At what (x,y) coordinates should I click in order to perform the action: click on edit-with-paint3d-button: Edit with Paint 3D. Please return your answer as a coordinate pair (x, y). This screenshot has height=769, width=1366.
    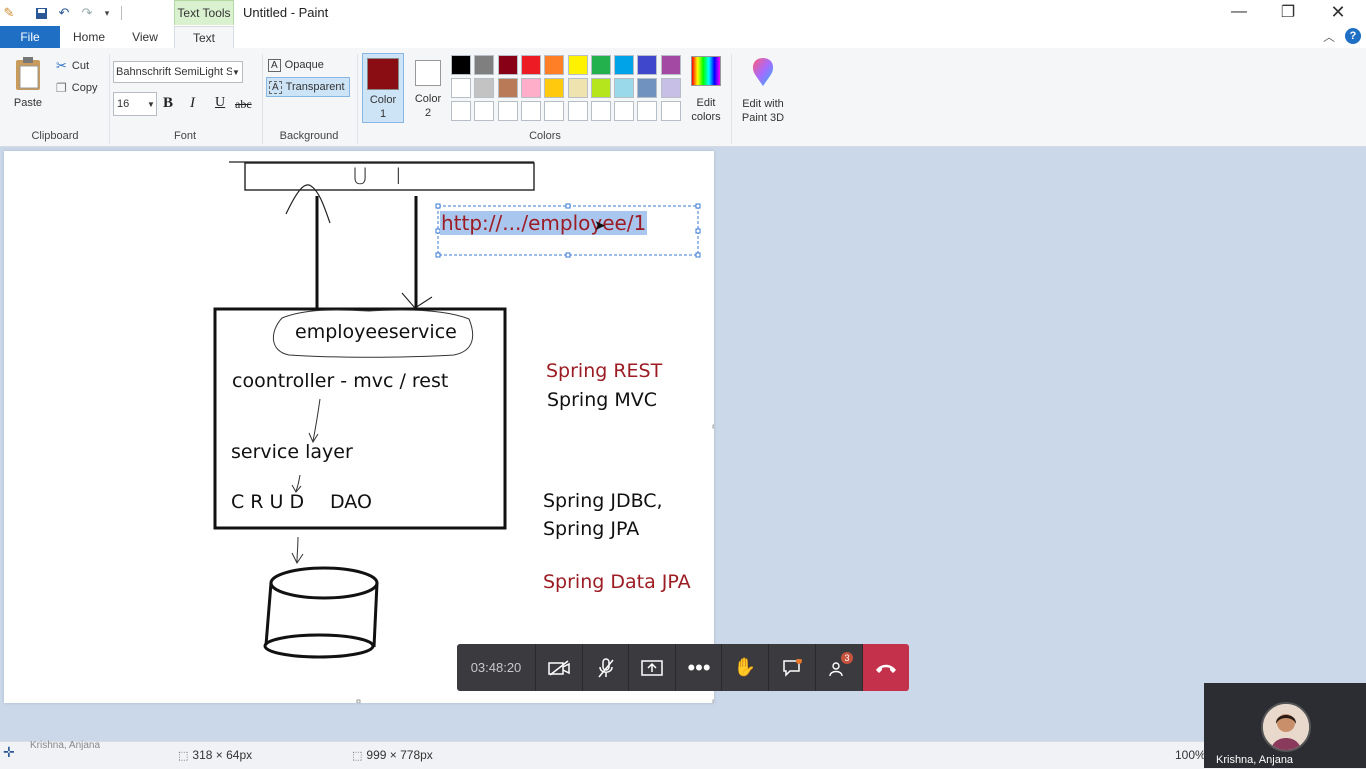
    Looking at the image, I should click on (763, 90).